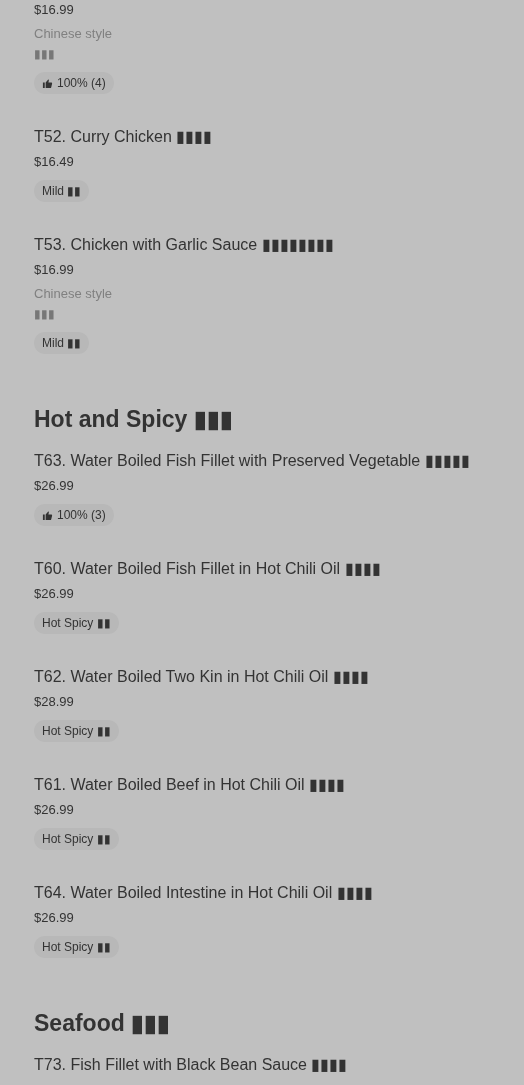 This screenshot has height=1085, width=524. I want to click on section-heading: Seafood ▮▮▮, so click(103, 1023).